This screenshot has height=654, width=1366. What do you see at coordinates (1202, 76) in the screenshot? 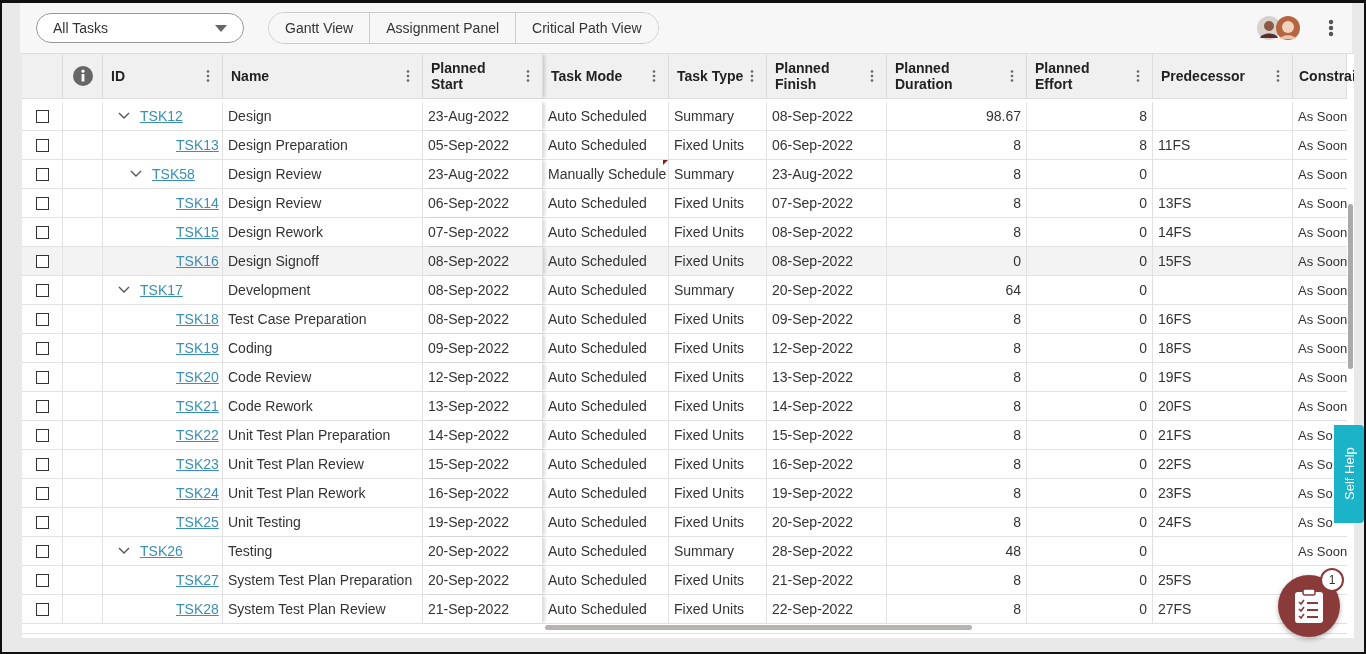
I see `column-header: Predecessor` at bounding box center [1202, 76].